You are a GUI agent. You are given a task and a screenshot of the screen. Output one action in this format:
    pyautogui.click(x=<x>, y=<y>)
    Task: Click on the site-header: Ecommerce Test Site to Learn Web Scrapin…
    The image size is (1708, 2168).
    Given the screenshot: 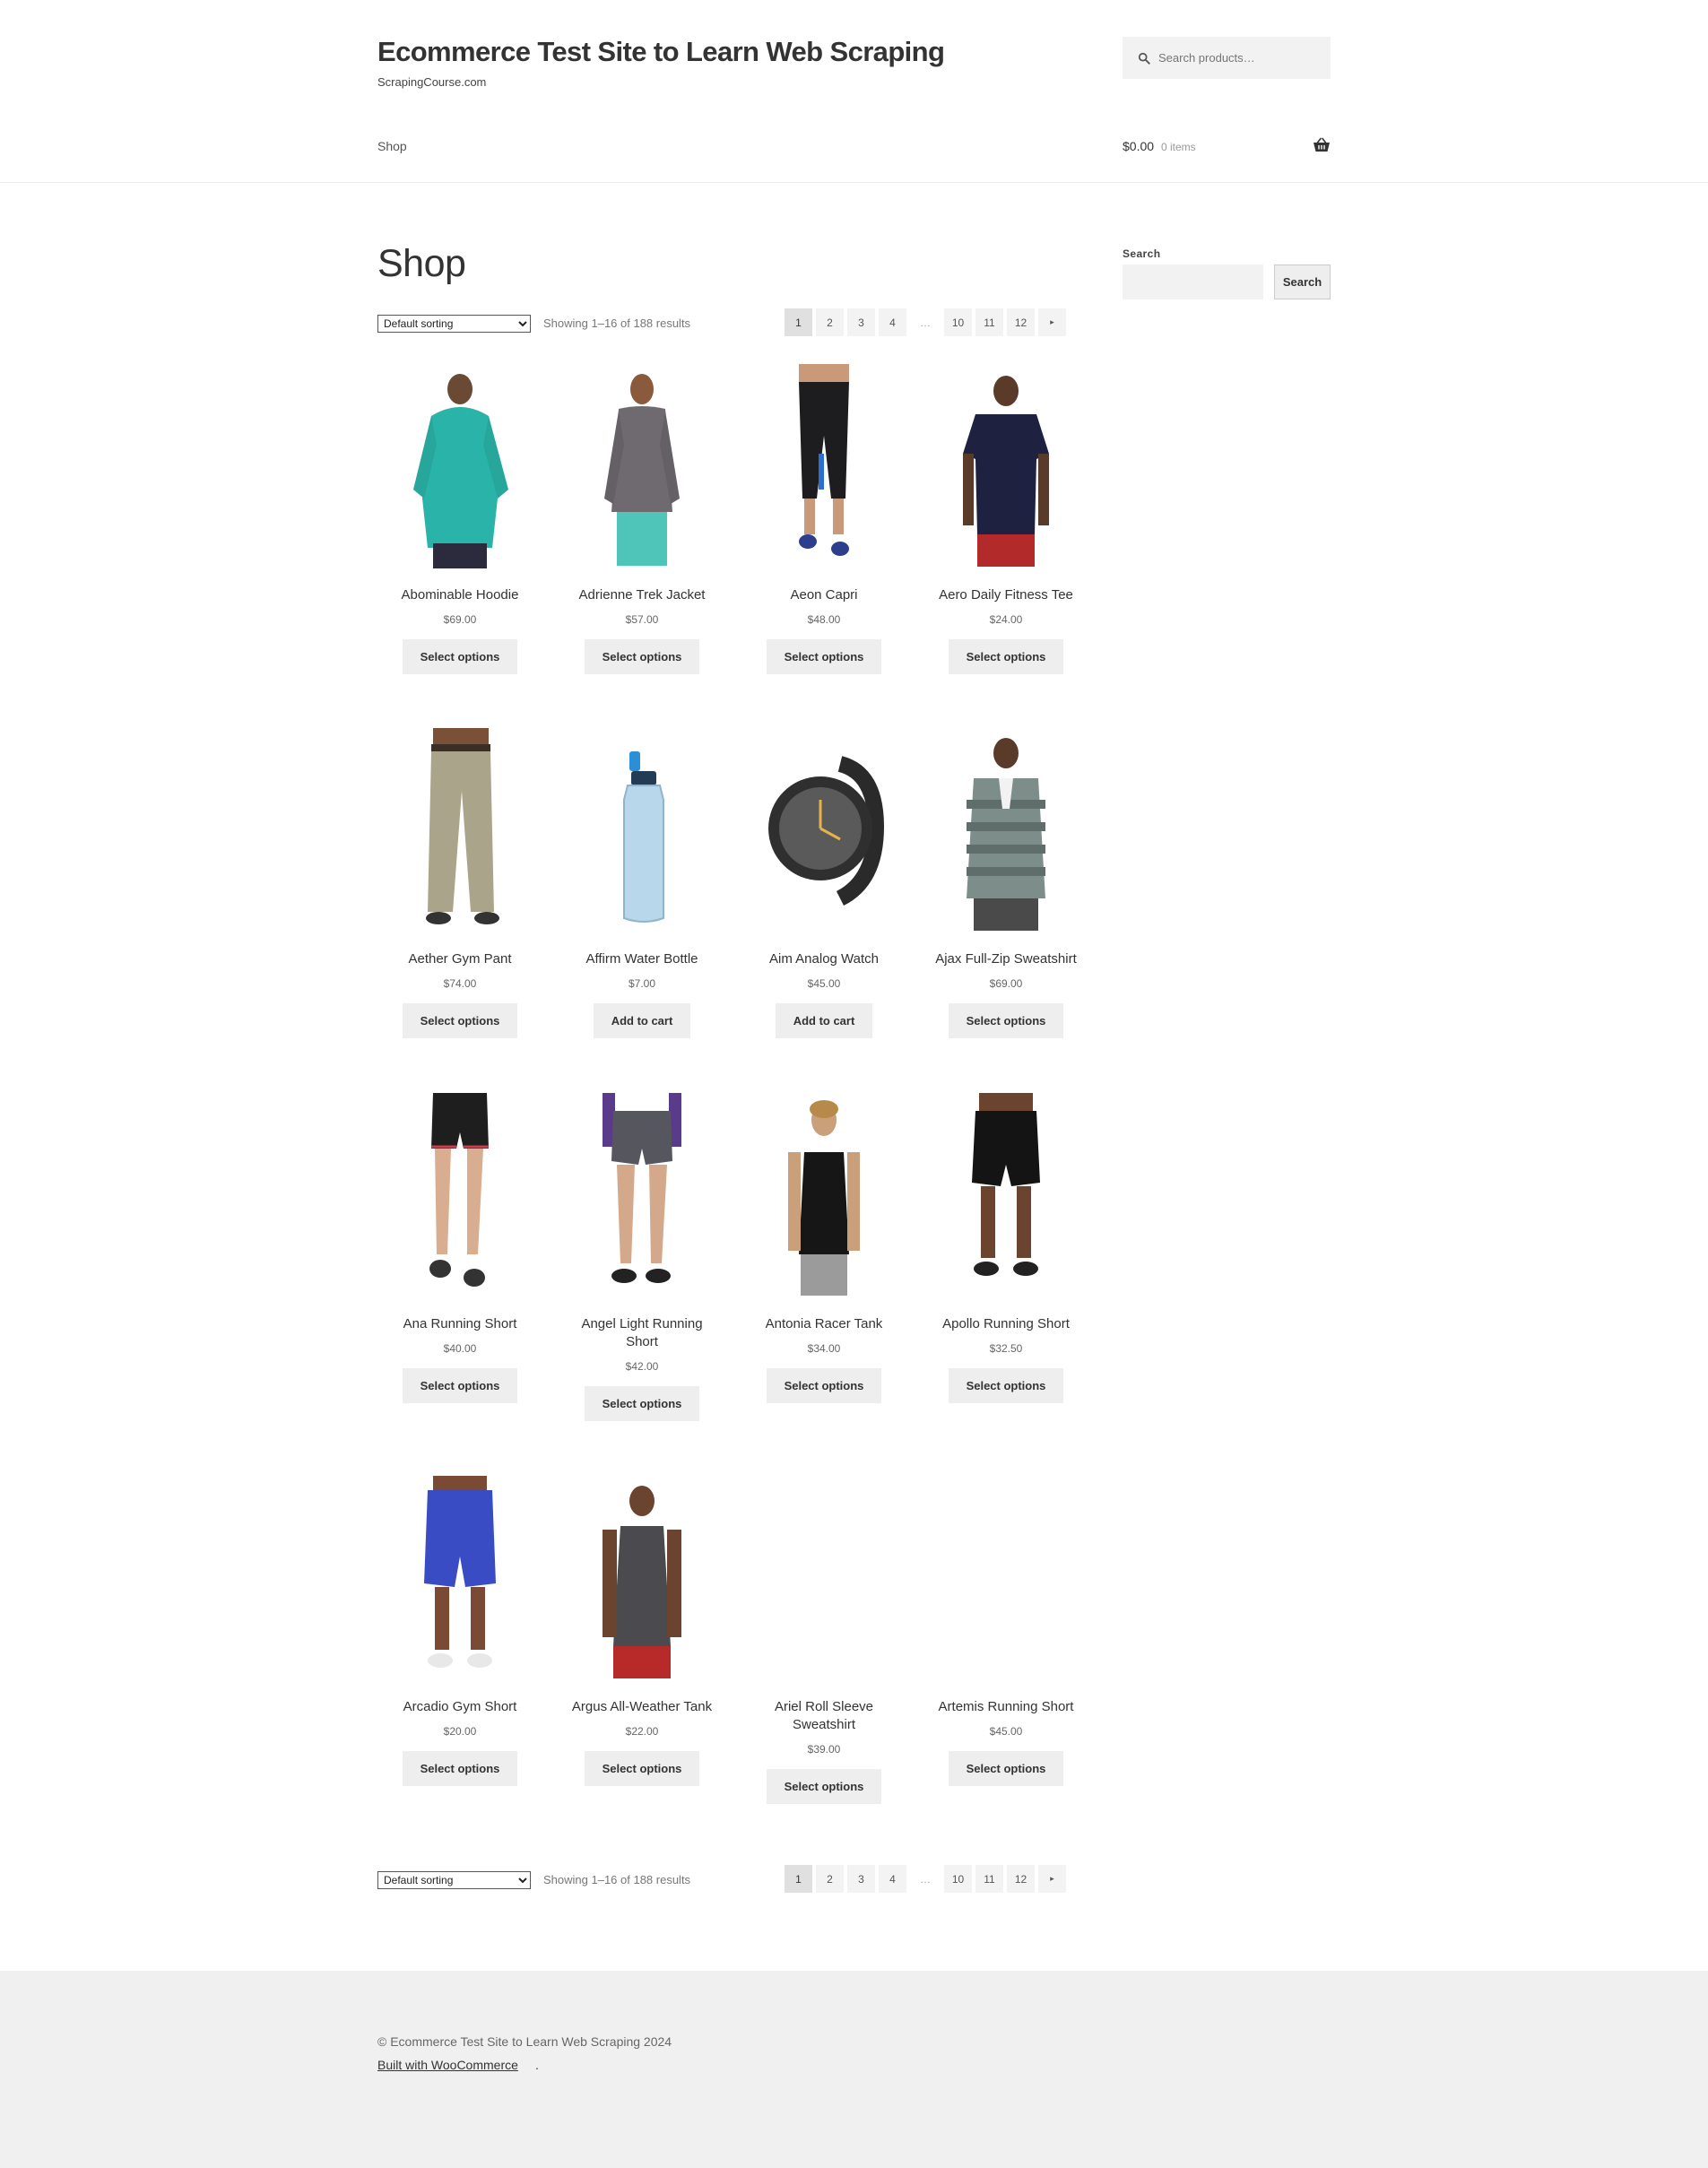 What is the action you would take?
    pyautogui.click(x=854, y=91)
    